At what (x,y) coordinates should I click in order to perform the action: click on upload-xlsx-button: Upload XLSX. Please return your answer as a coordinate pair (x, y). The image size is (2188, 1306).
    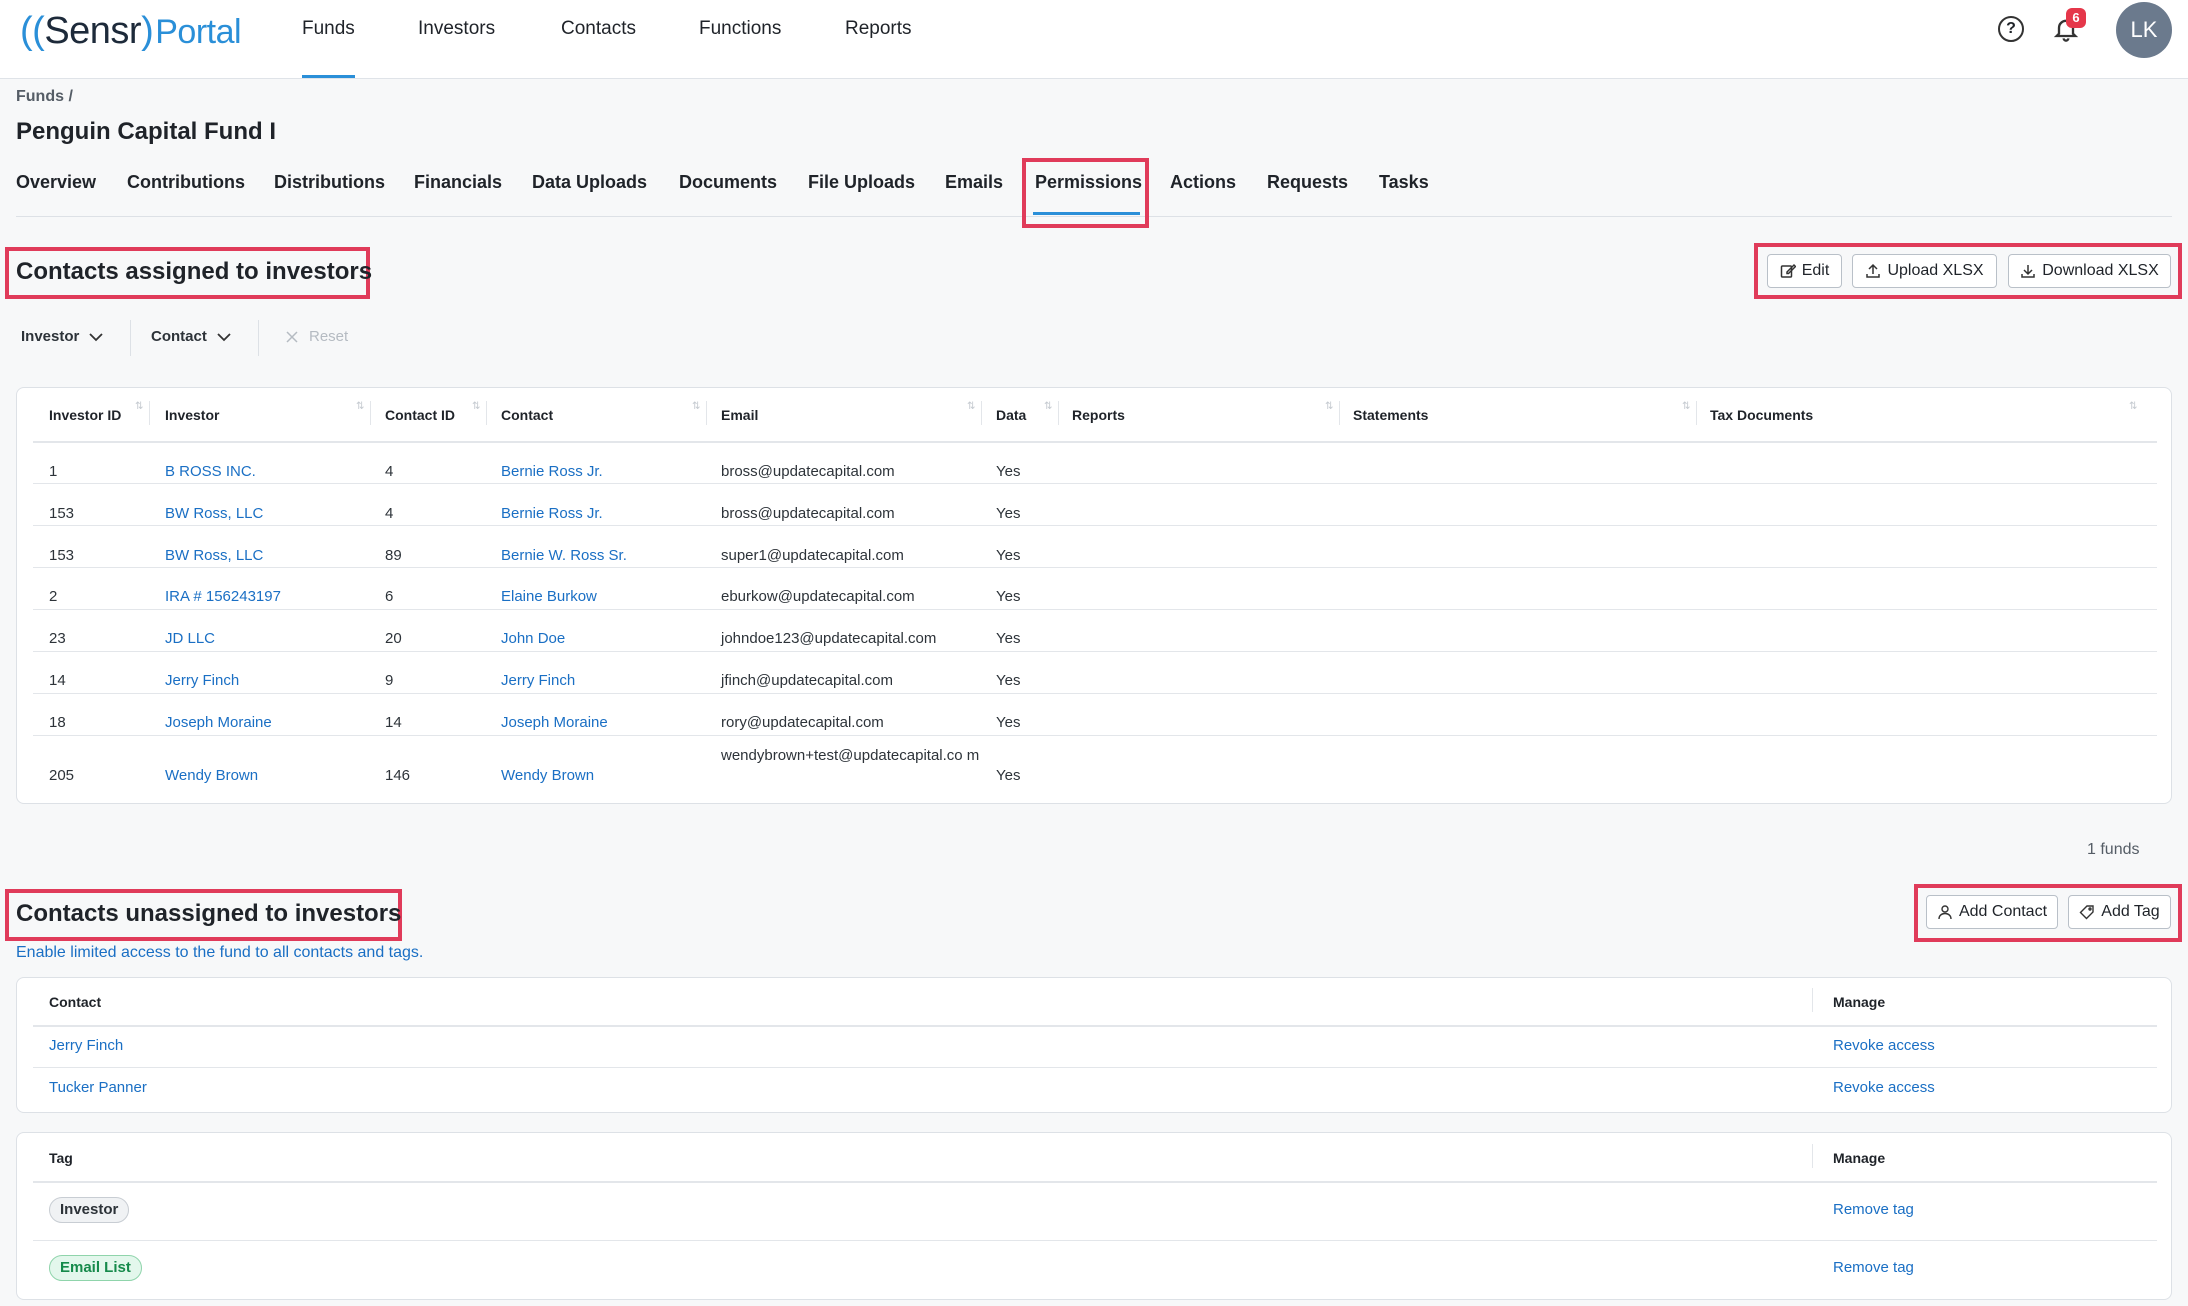
    Looking at the image, I should click on (1924, 271).